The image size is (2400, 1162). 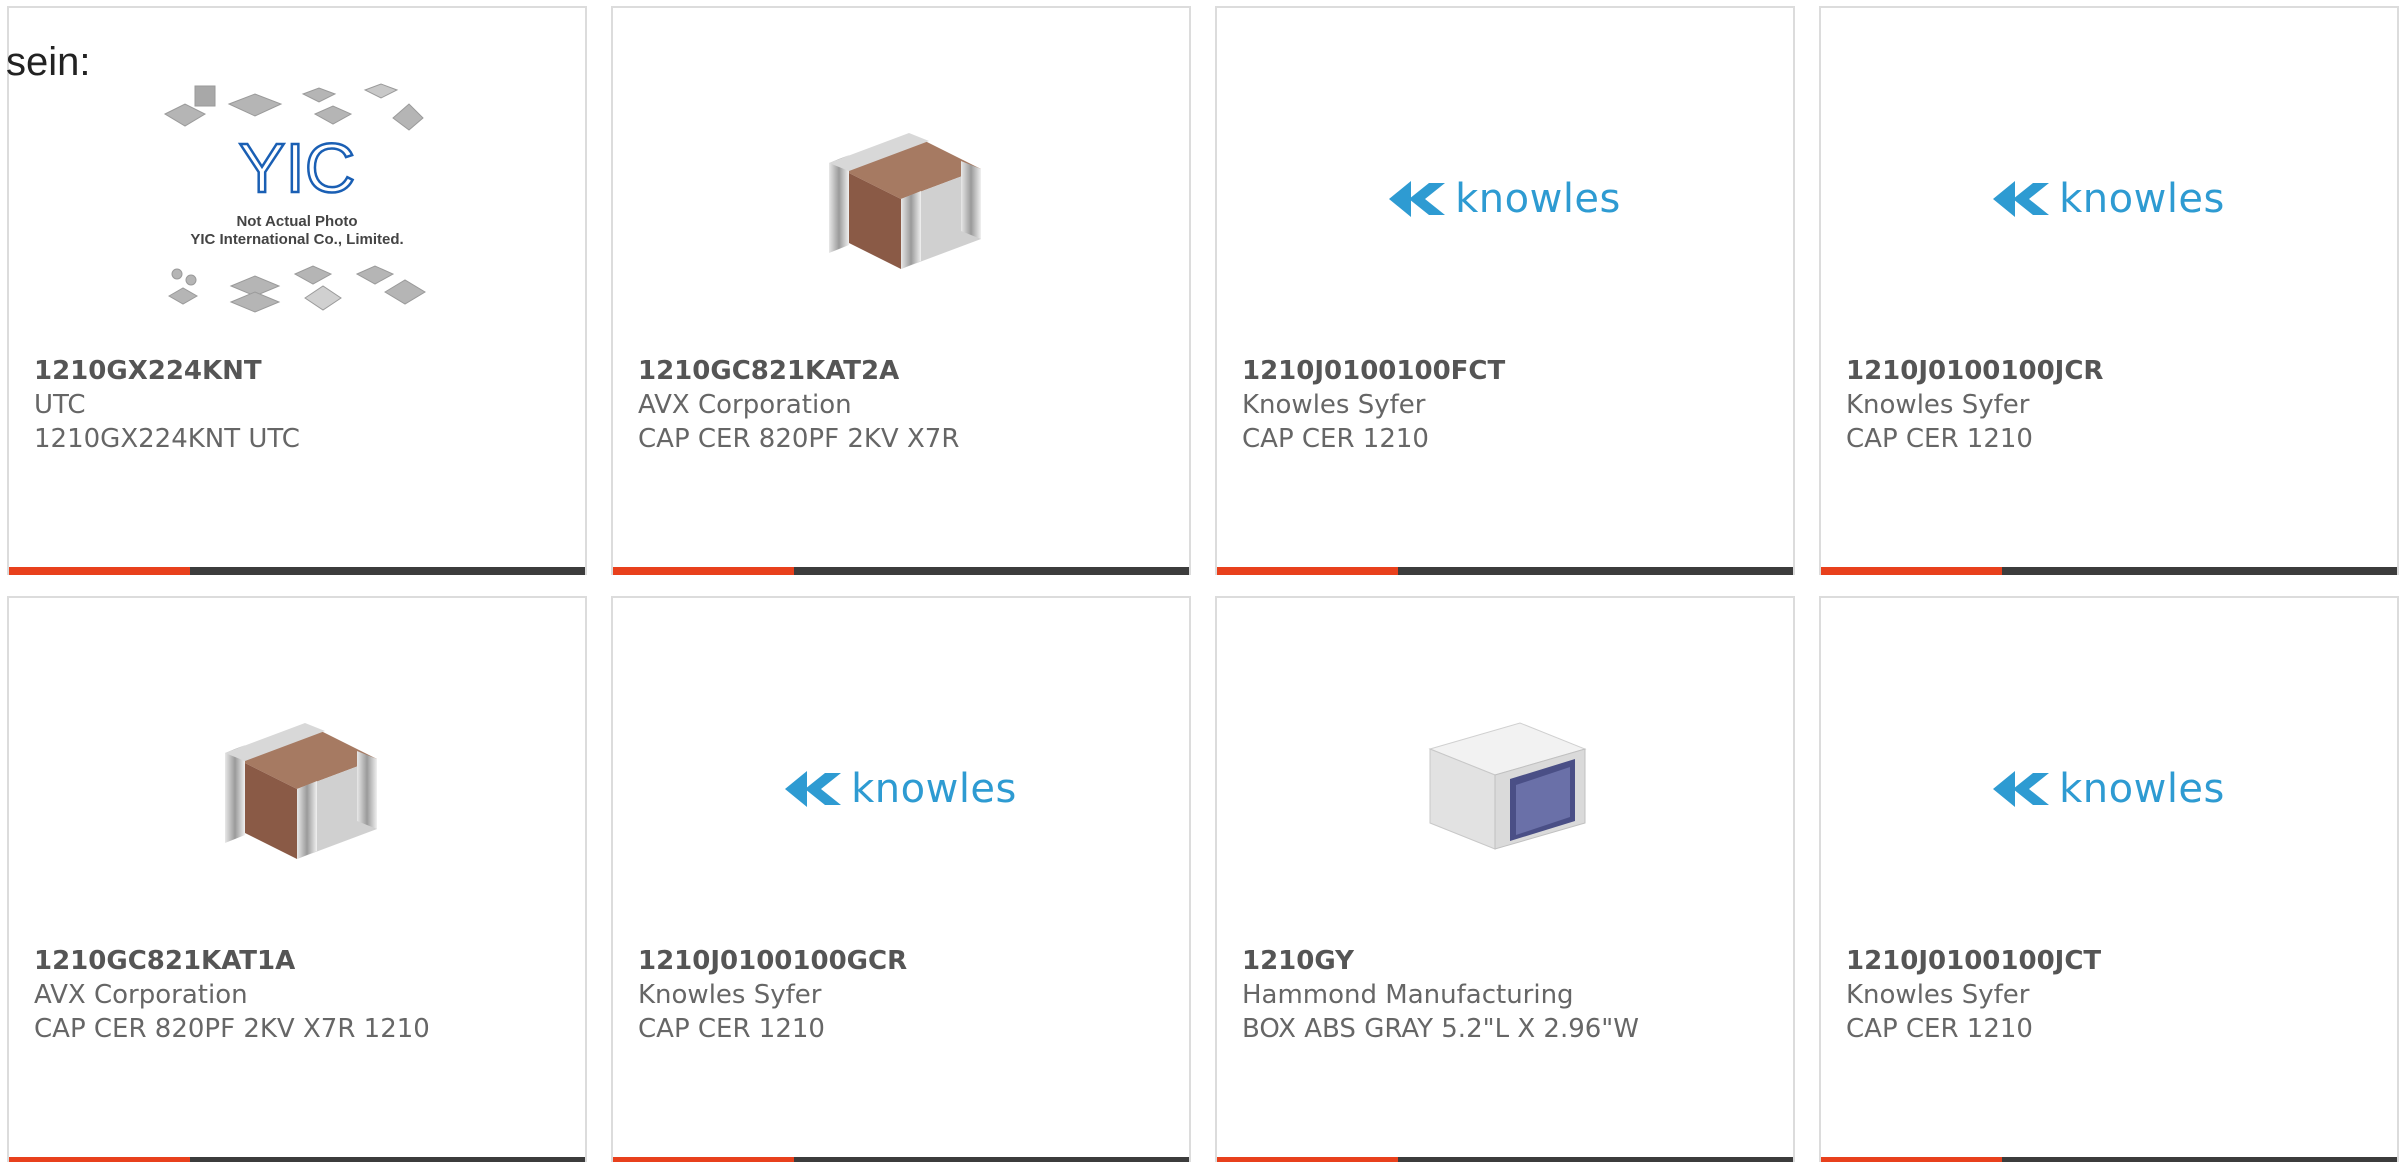 I want to click on manufacturer: Hammond Manufacturing, so click(x=1408, y=995).